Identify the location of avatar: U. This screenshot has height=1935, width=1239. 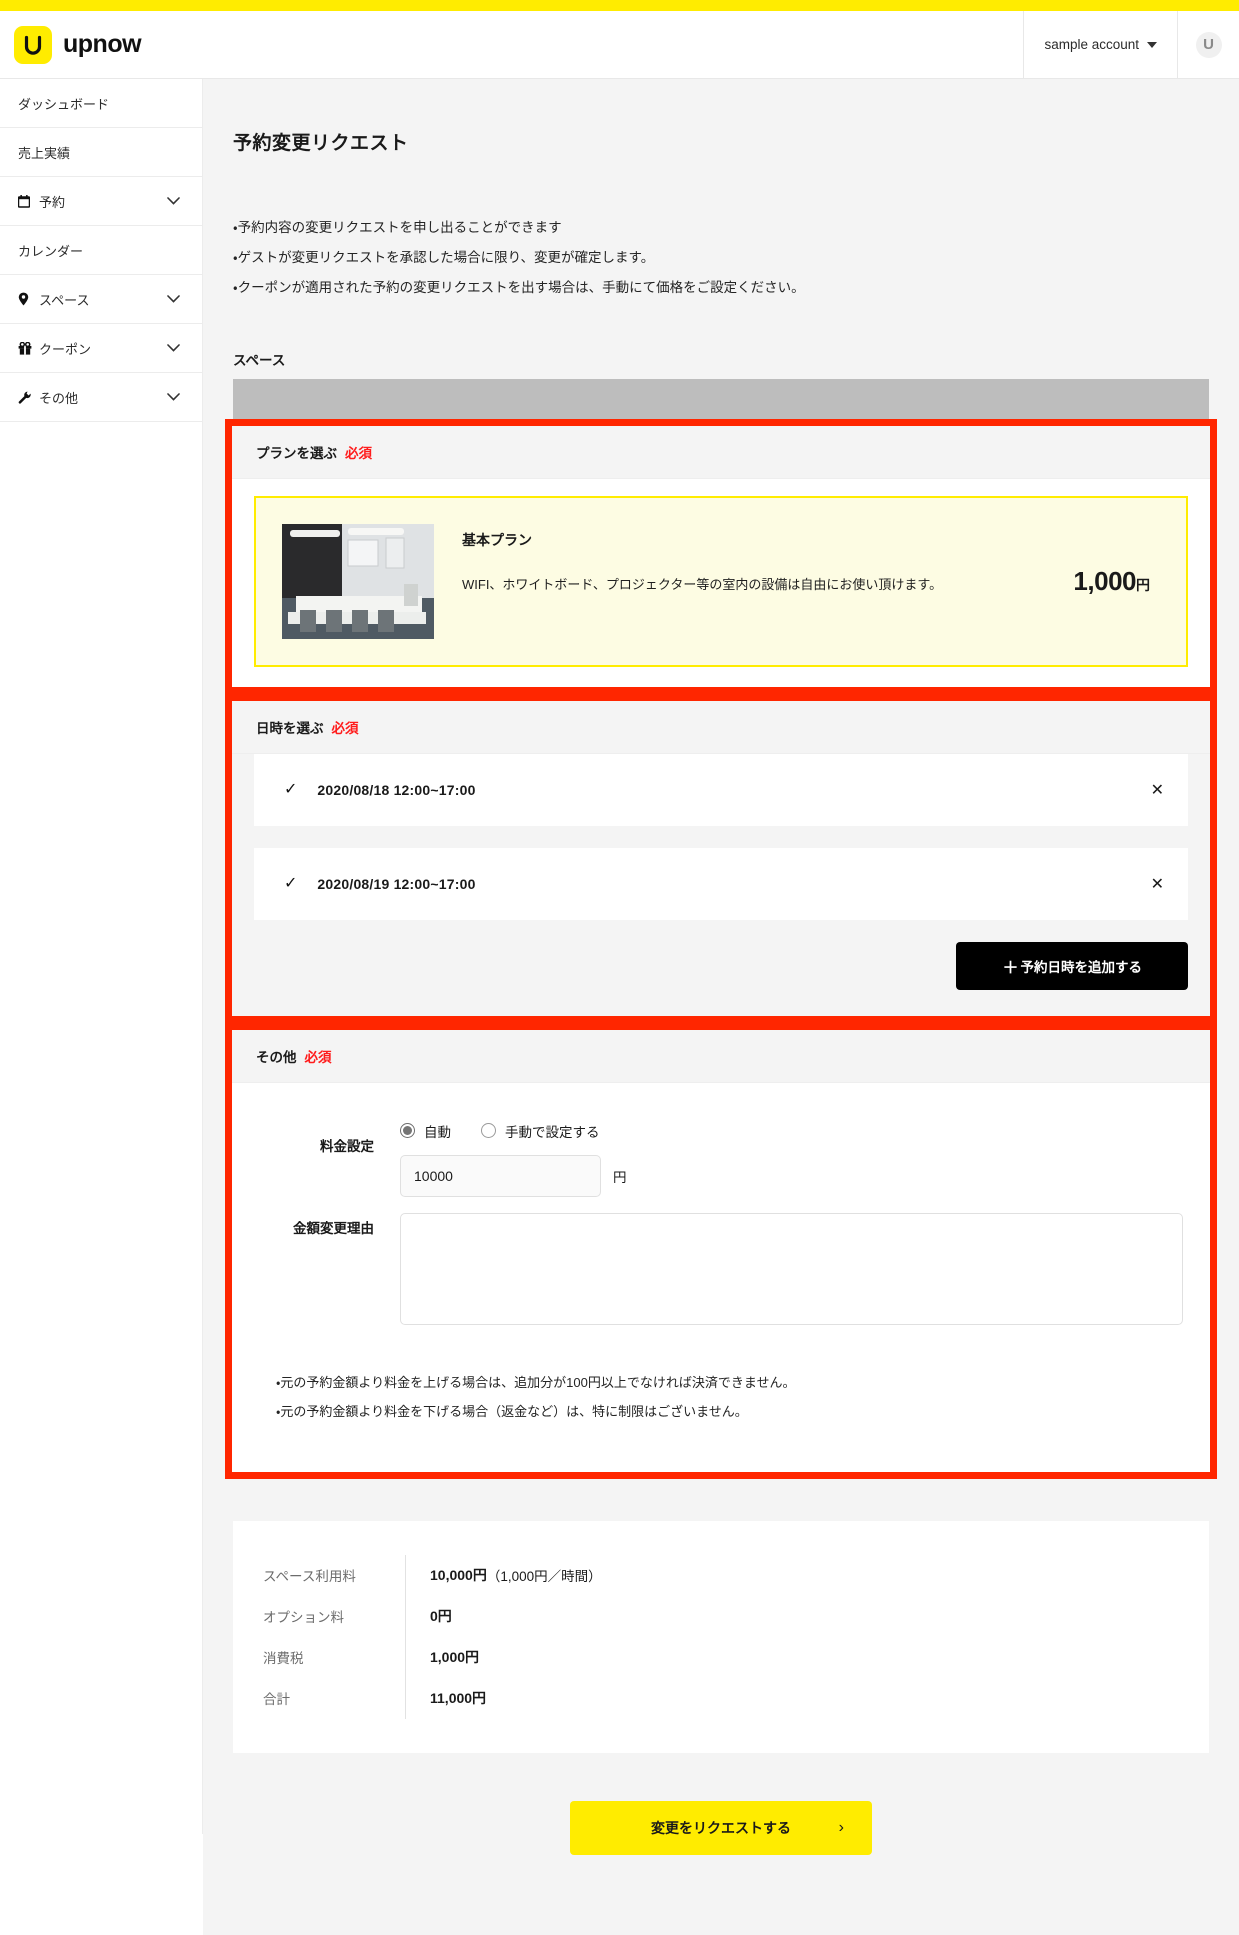
(1208, 44).